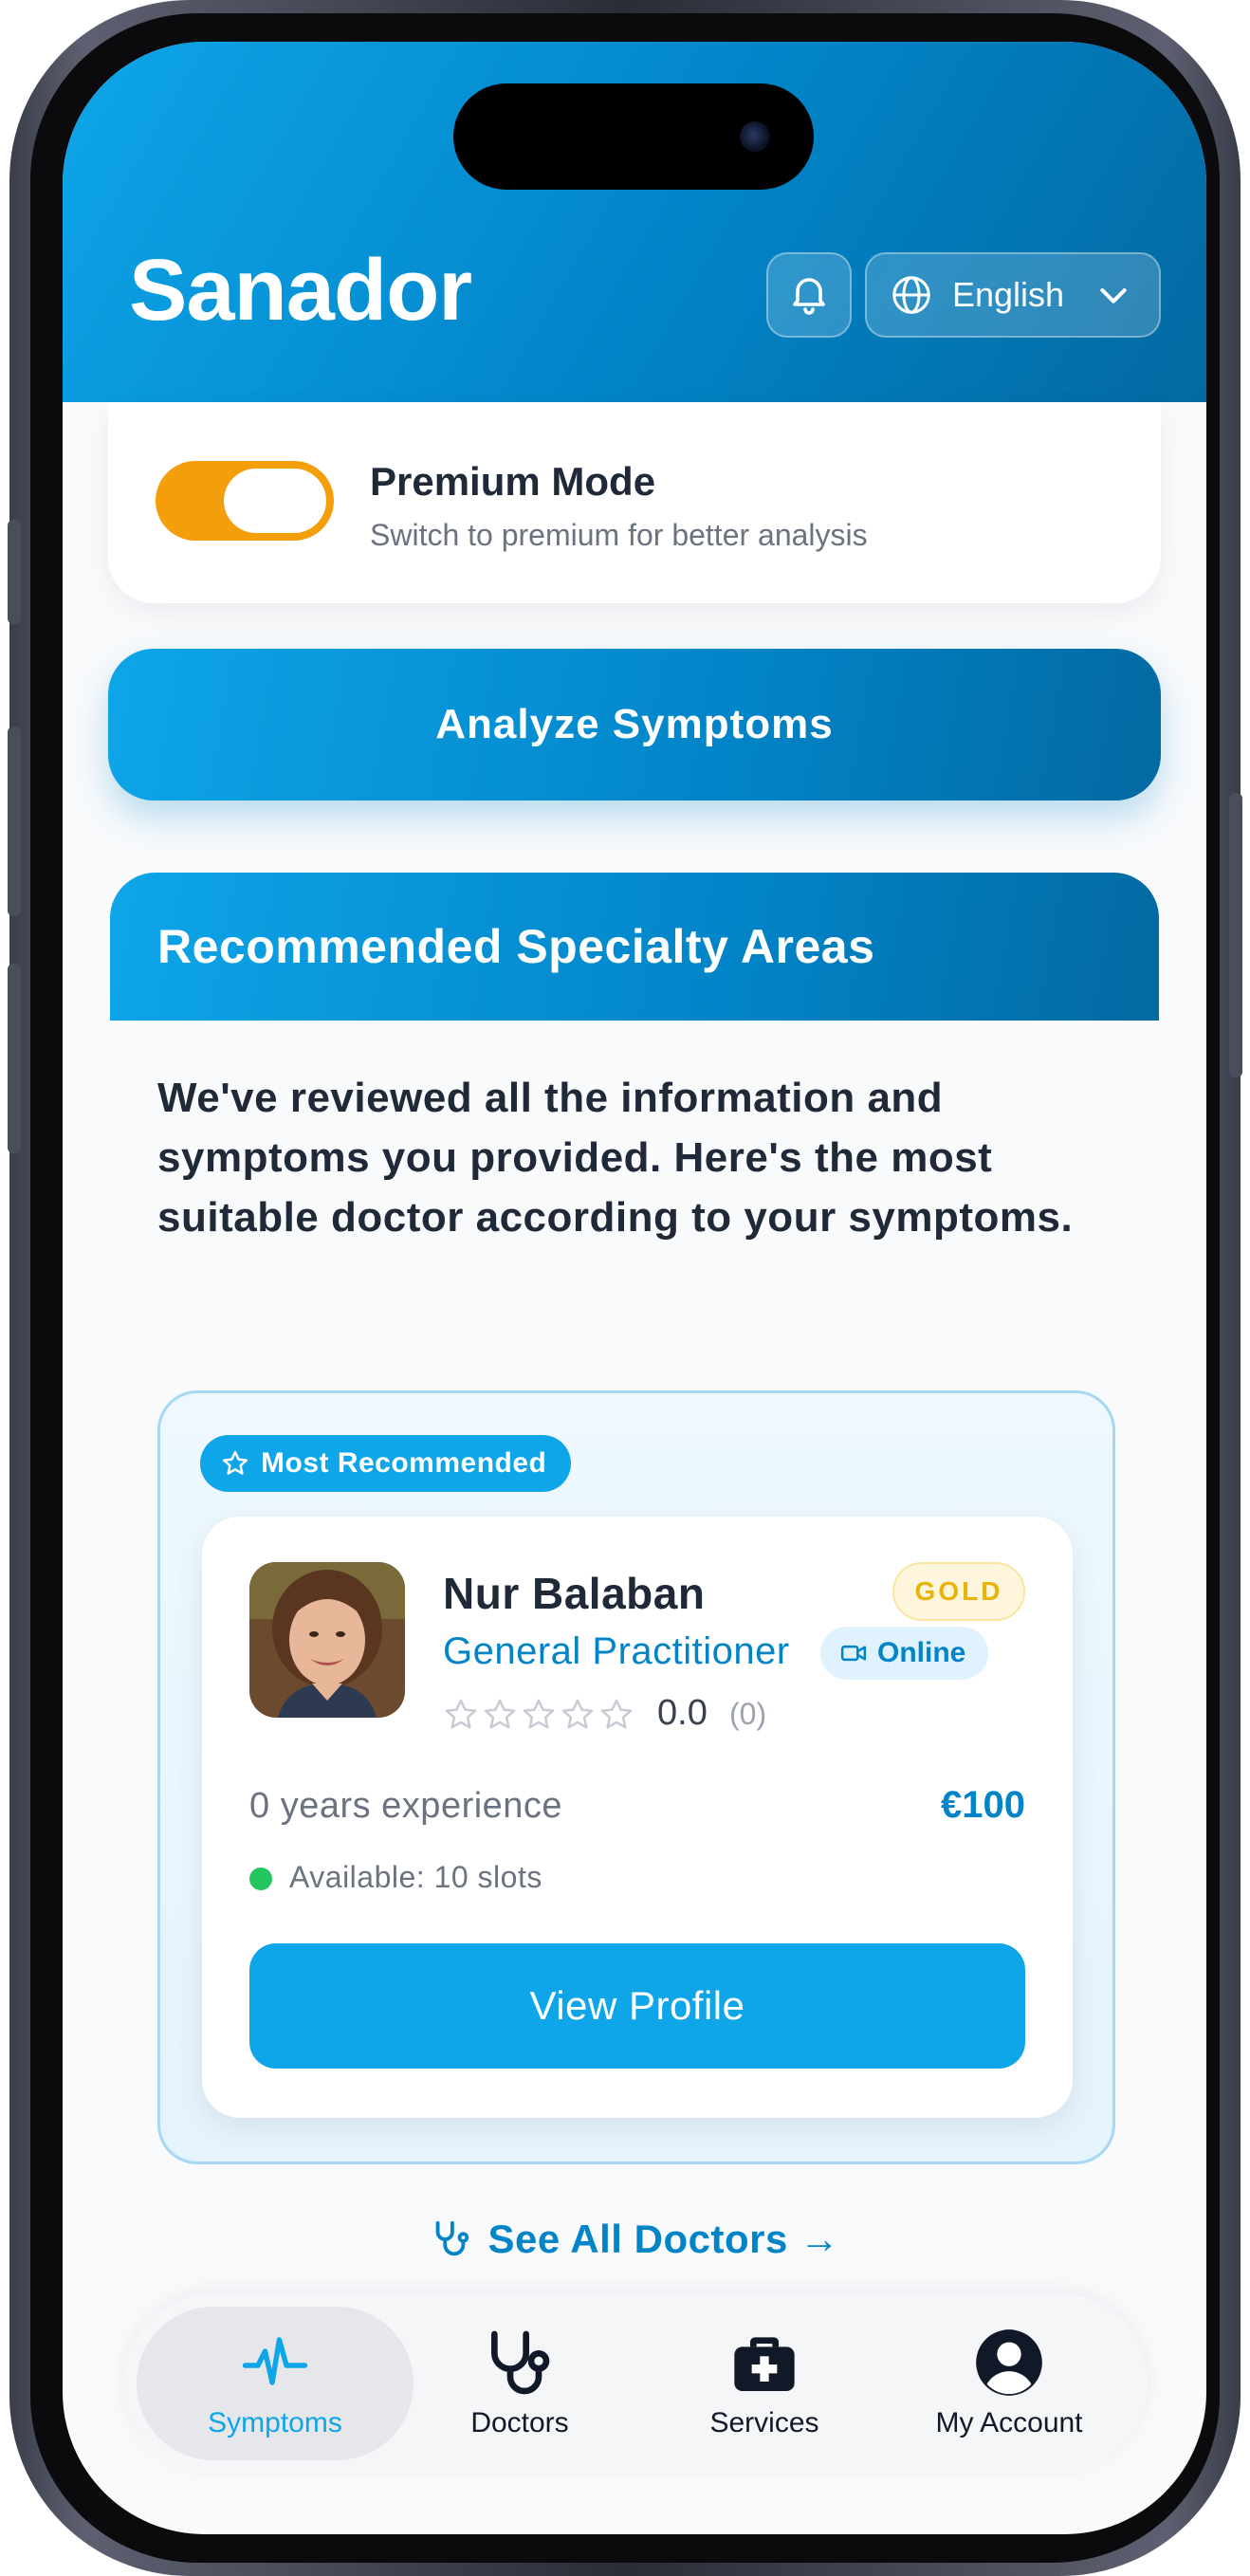 This screenshot has height=2576, width=1250. Describe the element at coordinates (275, 501) in the screenshot. I see `toggle-knob` at that location.